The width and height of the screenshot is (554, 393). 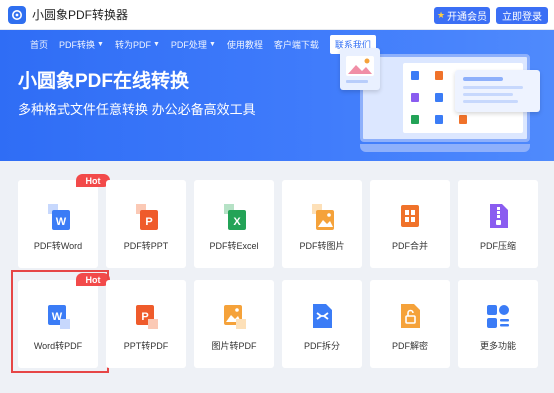 I want to click on tool-pdf-merge: PDF合并, so click(x=410, y=224).